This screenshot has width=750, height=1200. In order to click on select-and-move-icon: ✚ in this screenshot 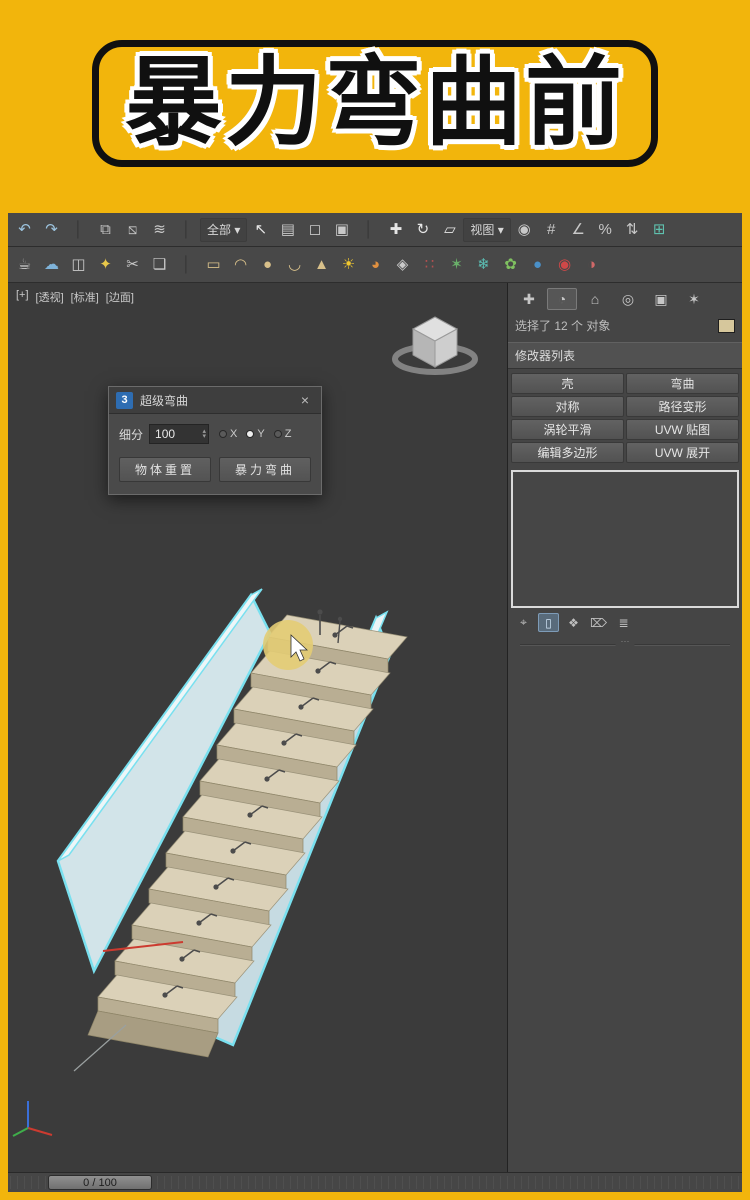, I will do `click(395, 229)`.